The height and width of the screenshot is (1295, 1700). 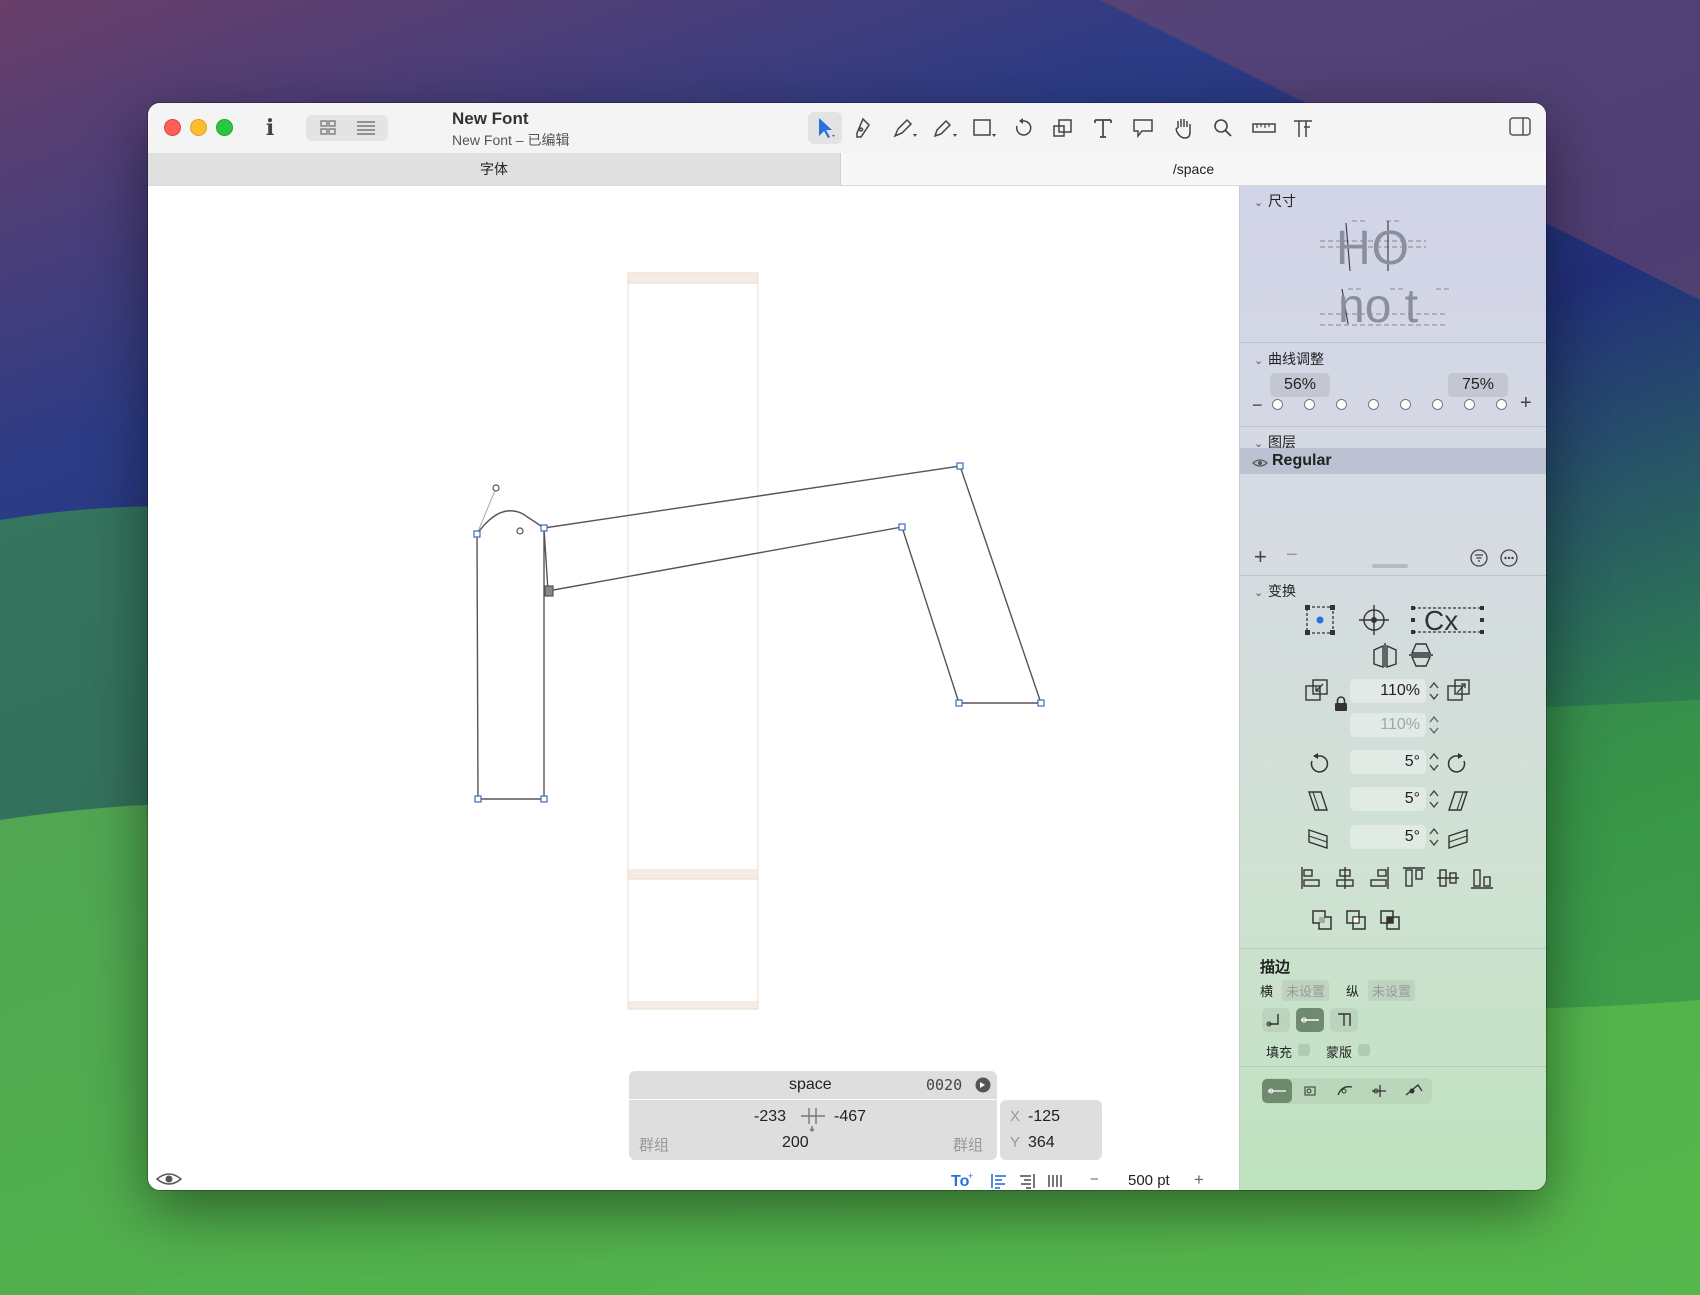 I want to click on more-options-icon, so click(x=1509, y=560).